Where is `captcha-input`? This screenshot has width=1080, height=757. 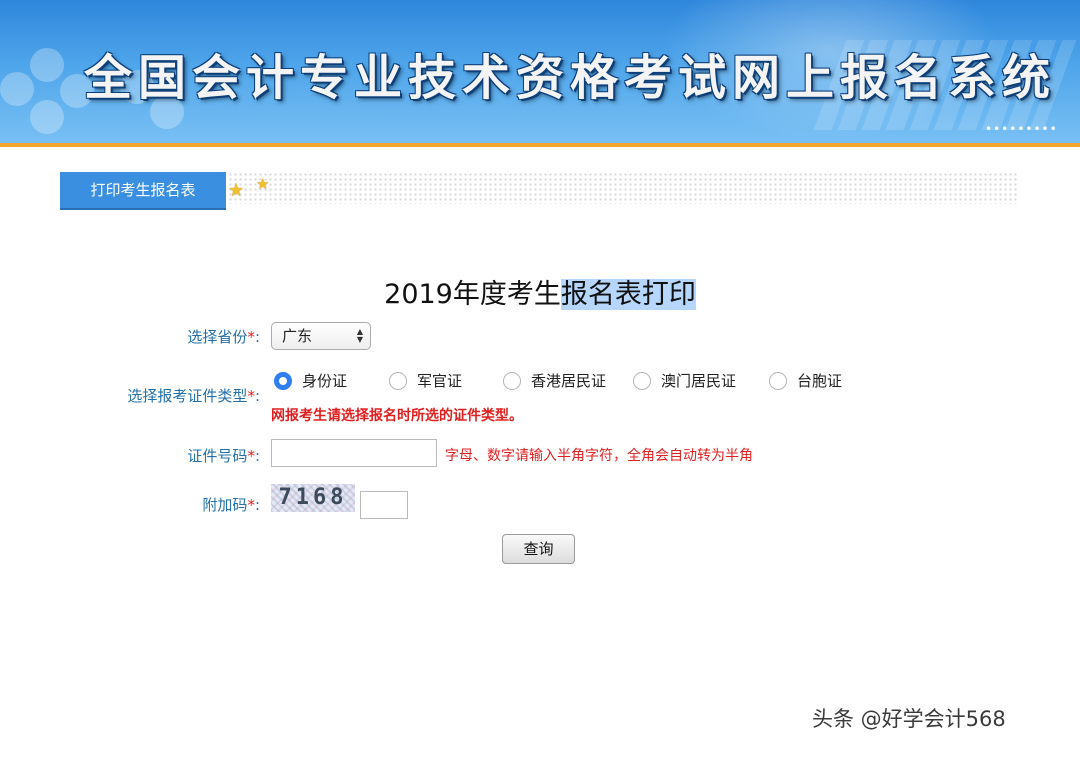 captcha-input is located at coordinates (384, 505).